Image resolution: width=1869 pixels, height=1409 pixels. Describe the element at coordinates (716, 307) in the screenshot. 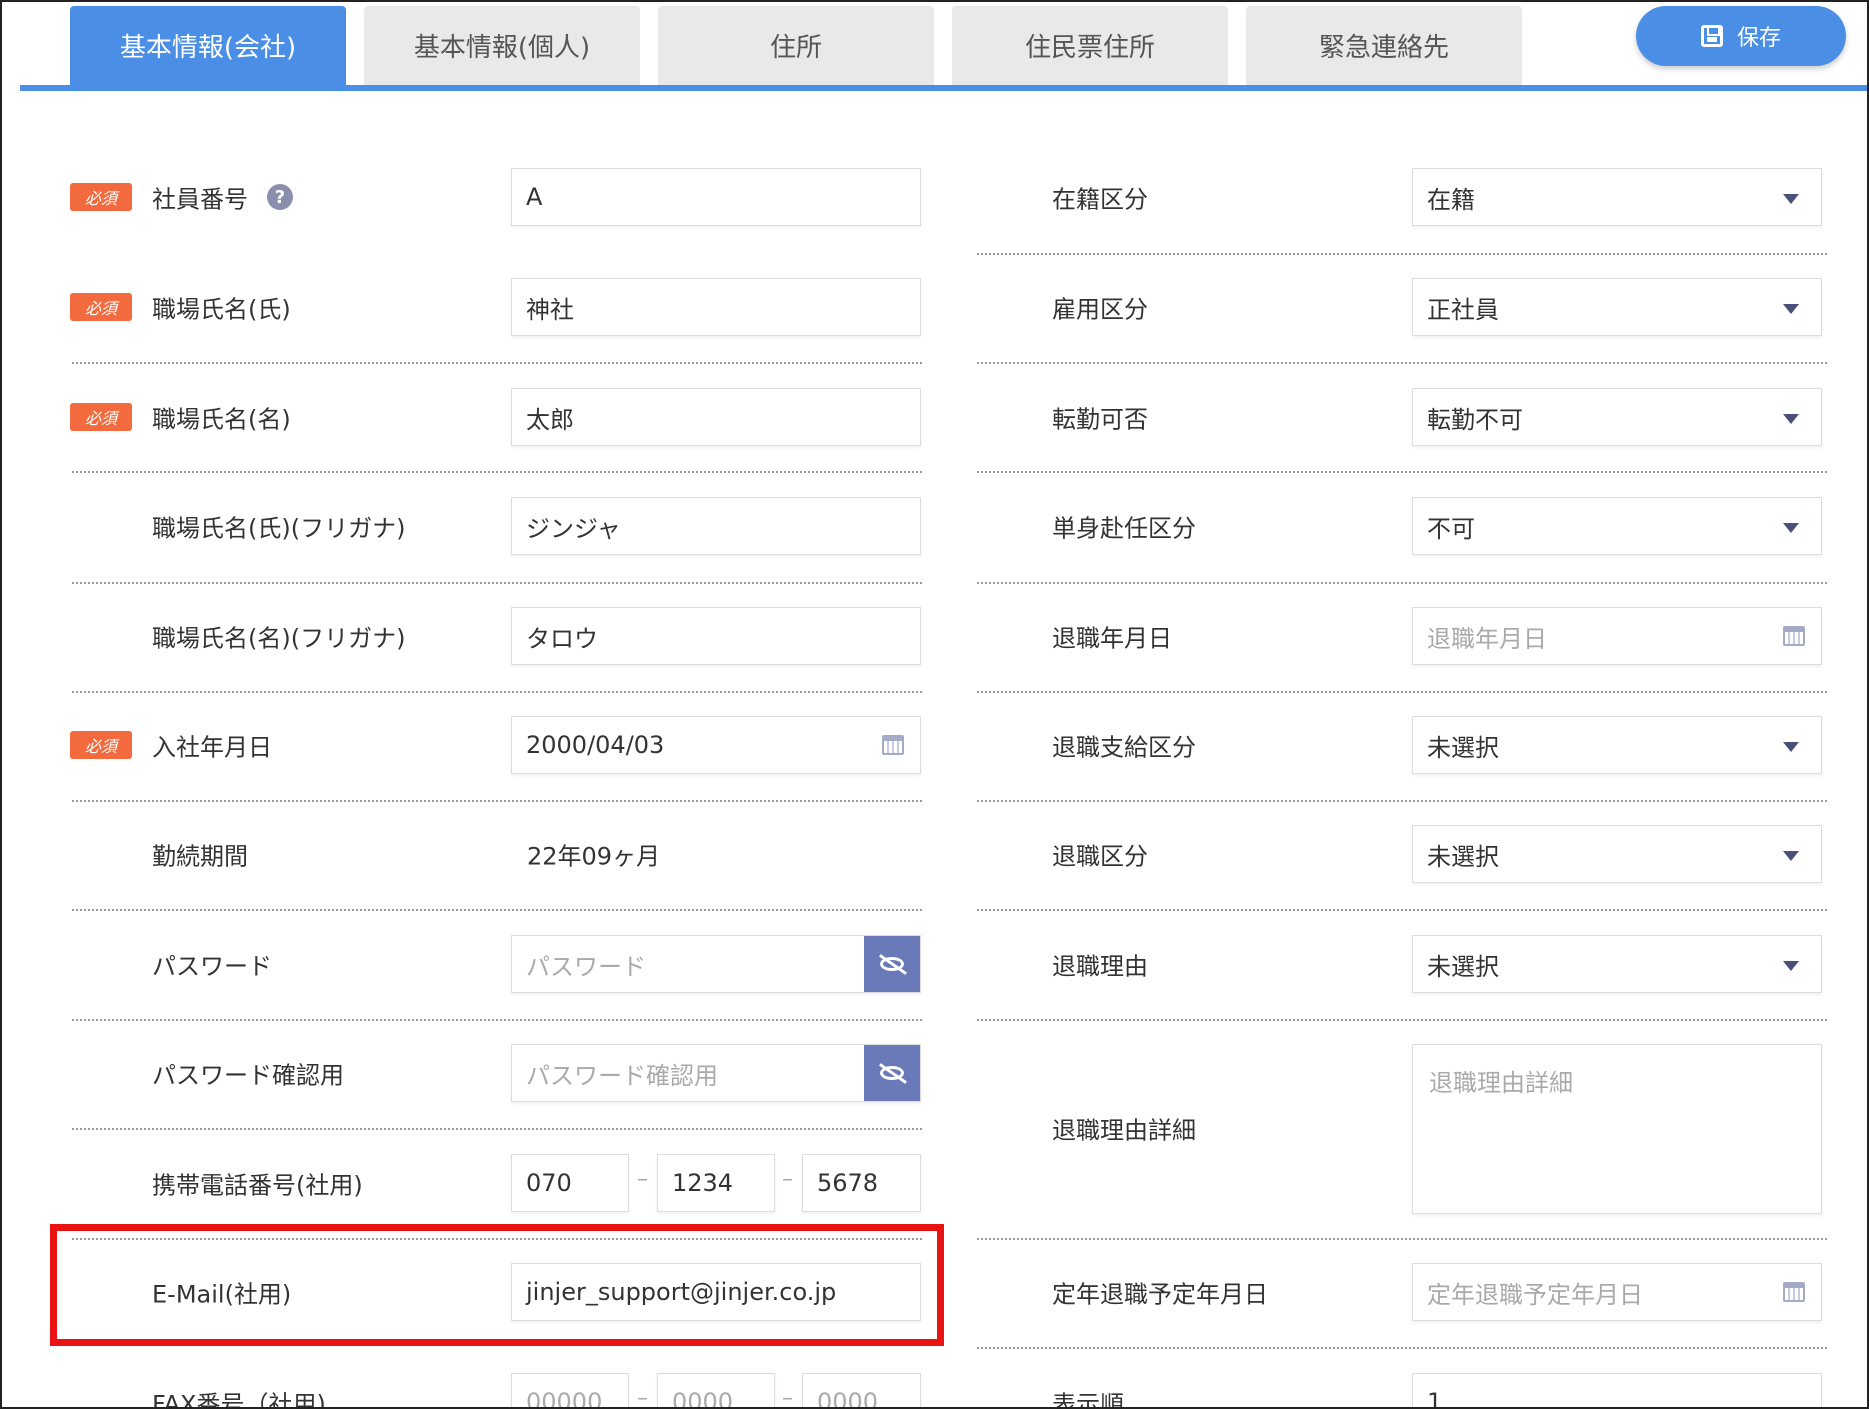

I see `last-name-input: 神社` at that location.